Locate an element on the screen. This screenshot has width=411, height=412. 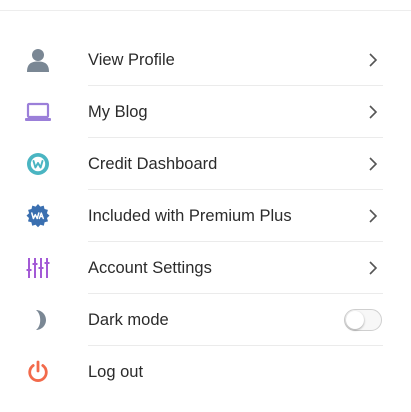
top-divider is located at coordinates (205, 10).